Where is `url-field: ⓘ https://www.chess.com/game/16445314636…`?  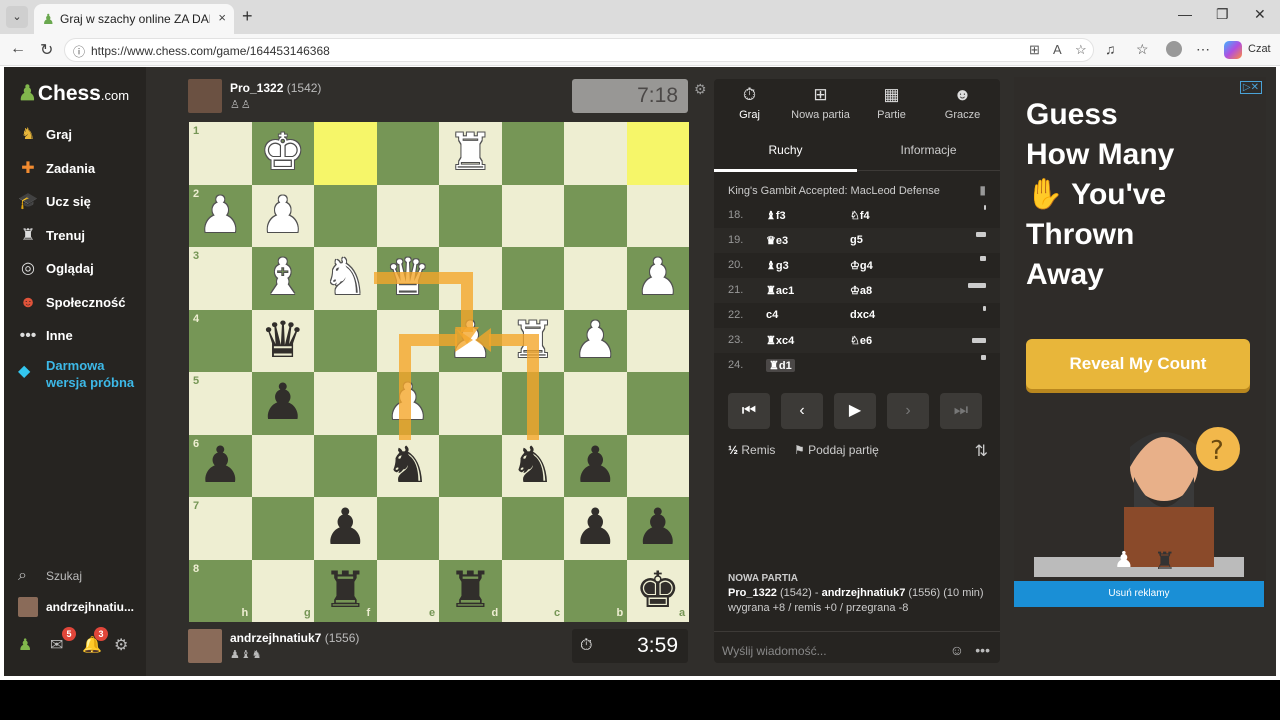
url-field: ⓘ https://www.chess.com/game/16445314636… is located at coordinates (579, 50).